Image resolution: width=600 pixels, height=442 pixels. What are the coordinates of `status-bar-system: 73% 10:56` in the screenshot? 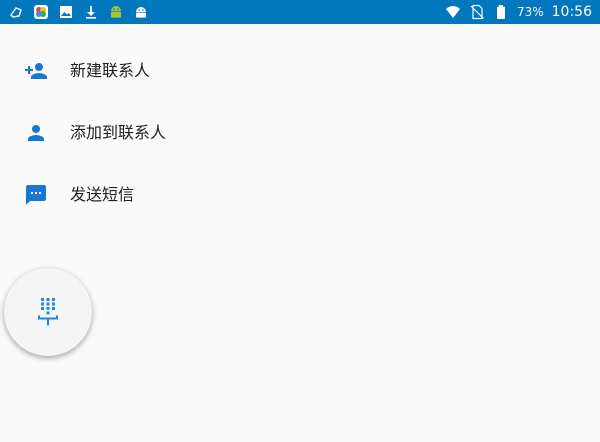 It's located at (518, 12).